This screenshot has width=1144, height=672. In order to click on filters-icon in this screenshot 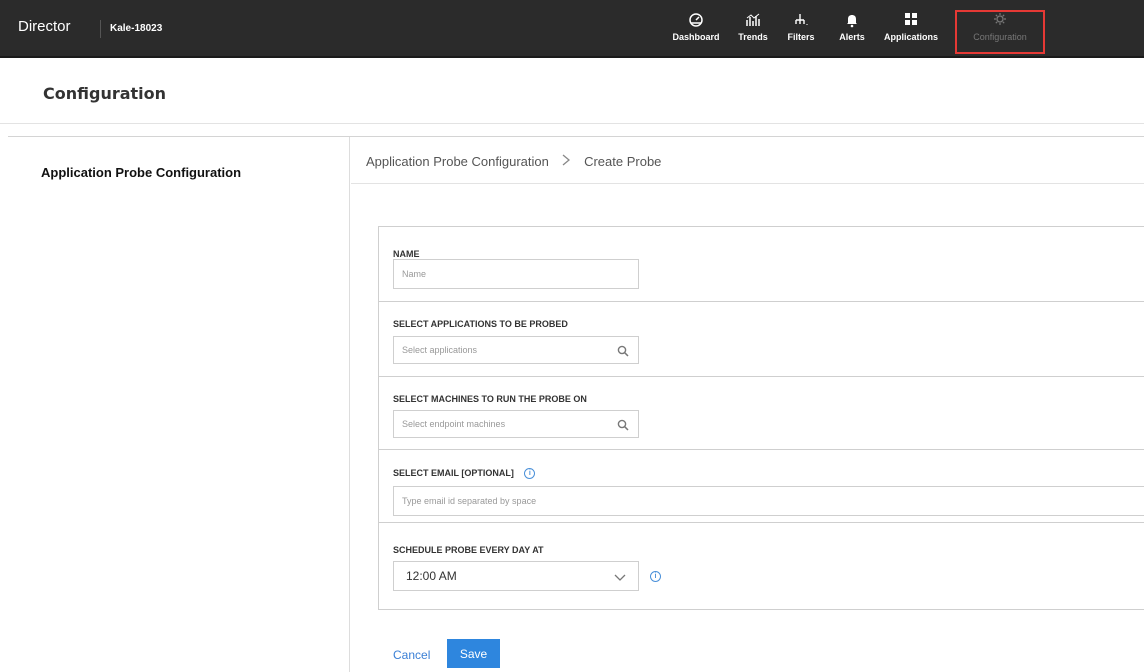, I will do `click(801, 22)`.